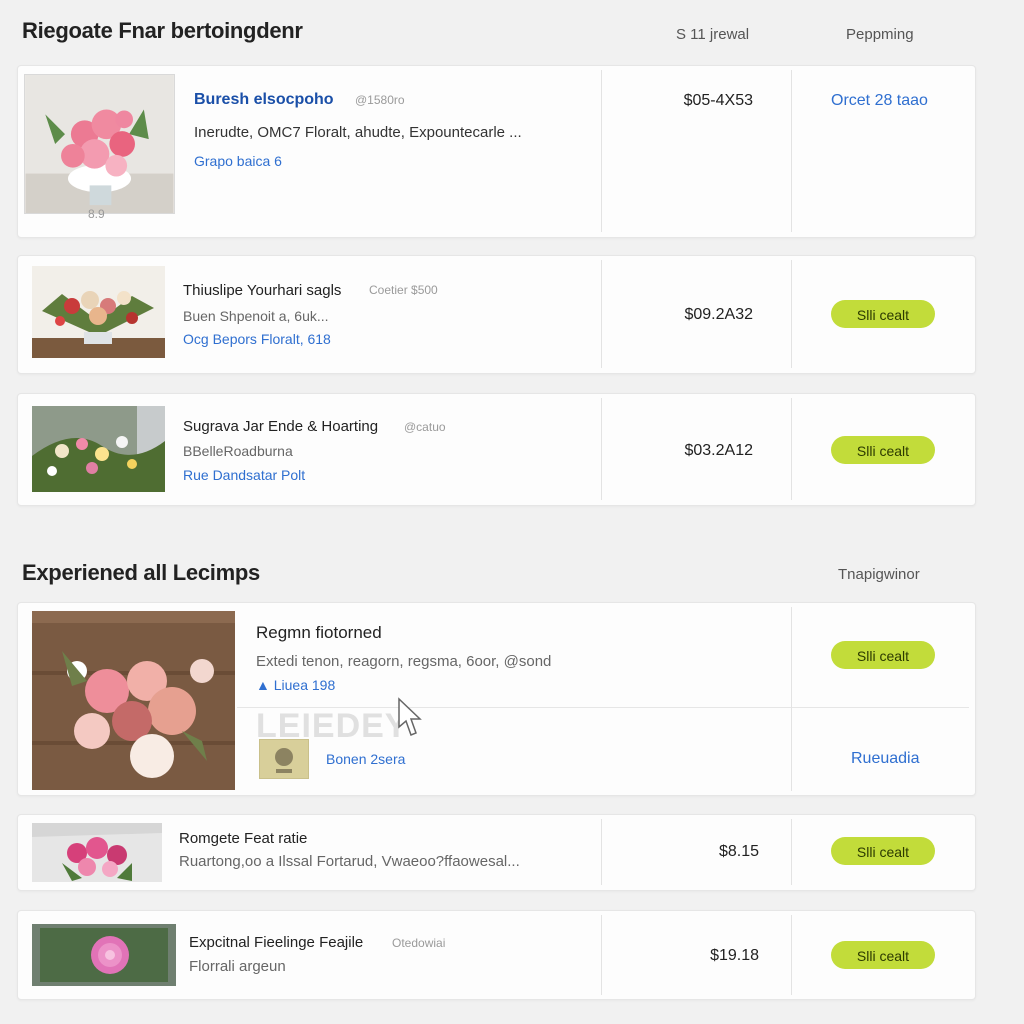 This screenshot has height=1024, width=1024. What do you see at coordinates (276, 942) in the screenshot?
I see `item-title: Expcitnal Fieelinge Feajile` at bounding box center [276, 942].